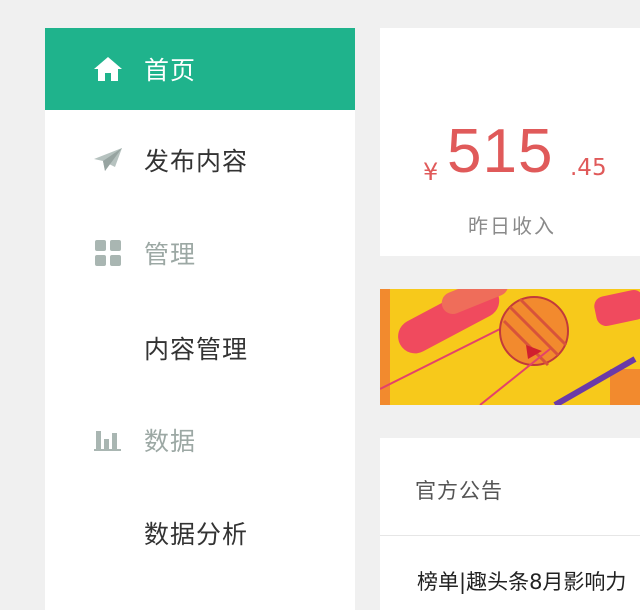 The image size is (640, 610). I want to click on bar-chart-icon, so click(108, 440).